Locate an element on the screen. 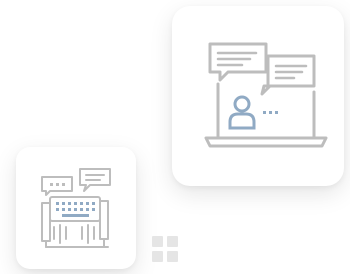 The image size is (350, 274). team-keyboard-chat-icon is located at coordinates (76, 208).